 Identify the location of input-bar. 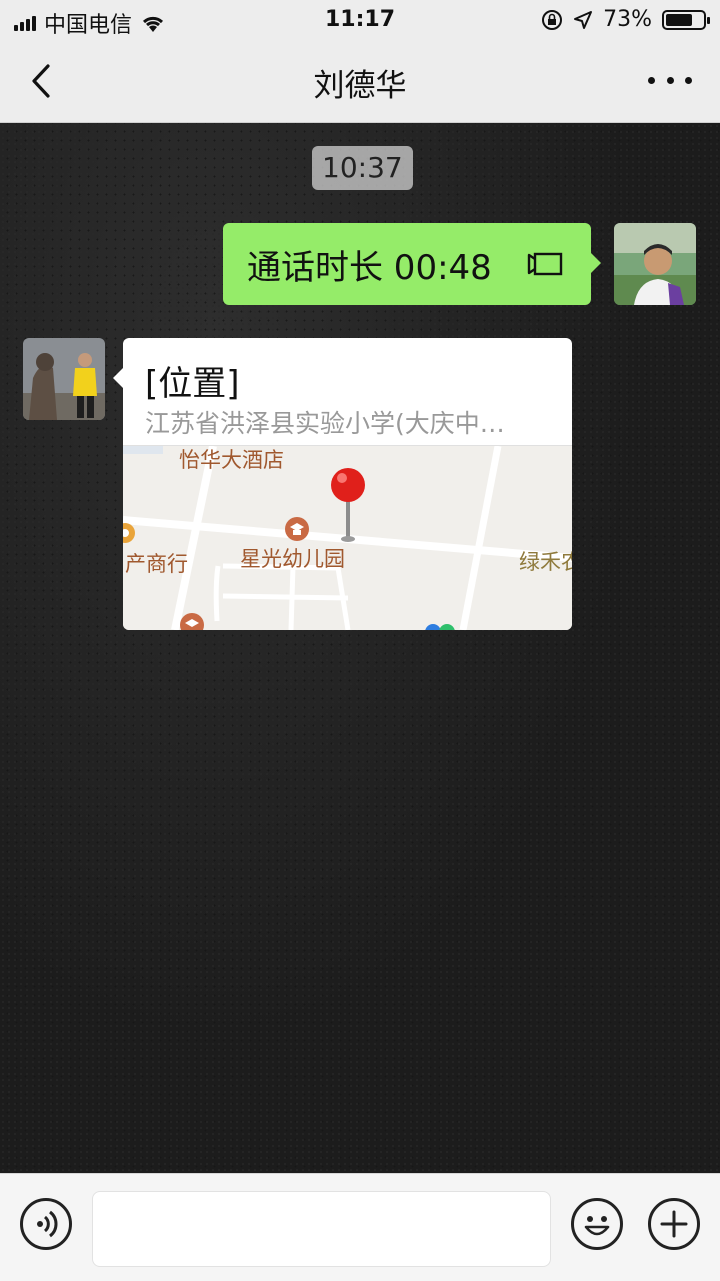
(360, 1227).